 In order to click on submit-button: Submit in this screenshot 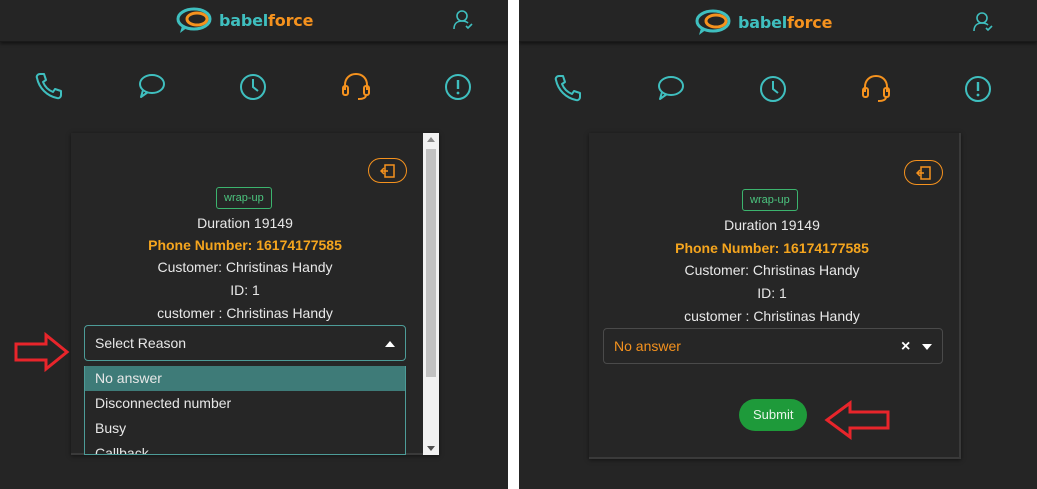, I will do `click(773, 415)`.